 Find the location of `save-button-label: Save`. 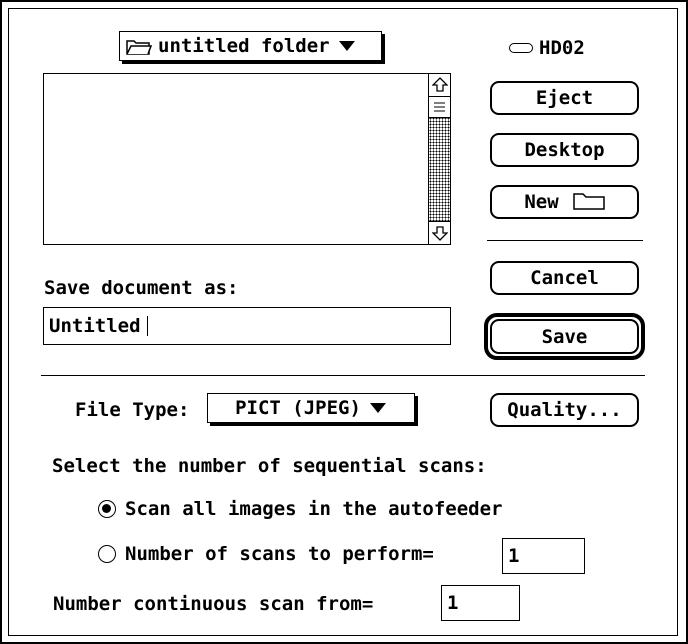

save-button-label: Save is located at coordinates (564, 336).